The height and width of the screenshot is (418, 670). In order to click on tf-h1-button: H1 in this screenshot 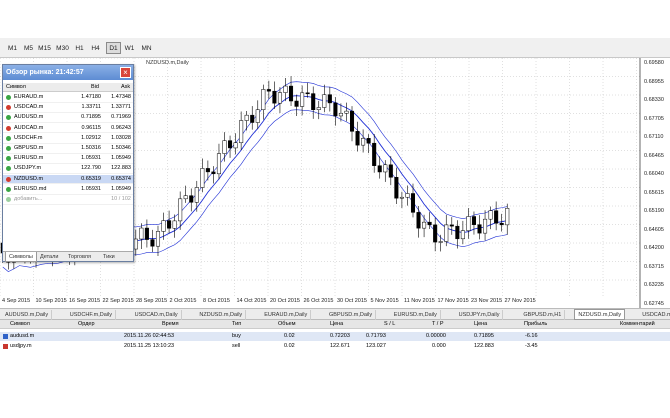, I will do `click(79, 48)`.